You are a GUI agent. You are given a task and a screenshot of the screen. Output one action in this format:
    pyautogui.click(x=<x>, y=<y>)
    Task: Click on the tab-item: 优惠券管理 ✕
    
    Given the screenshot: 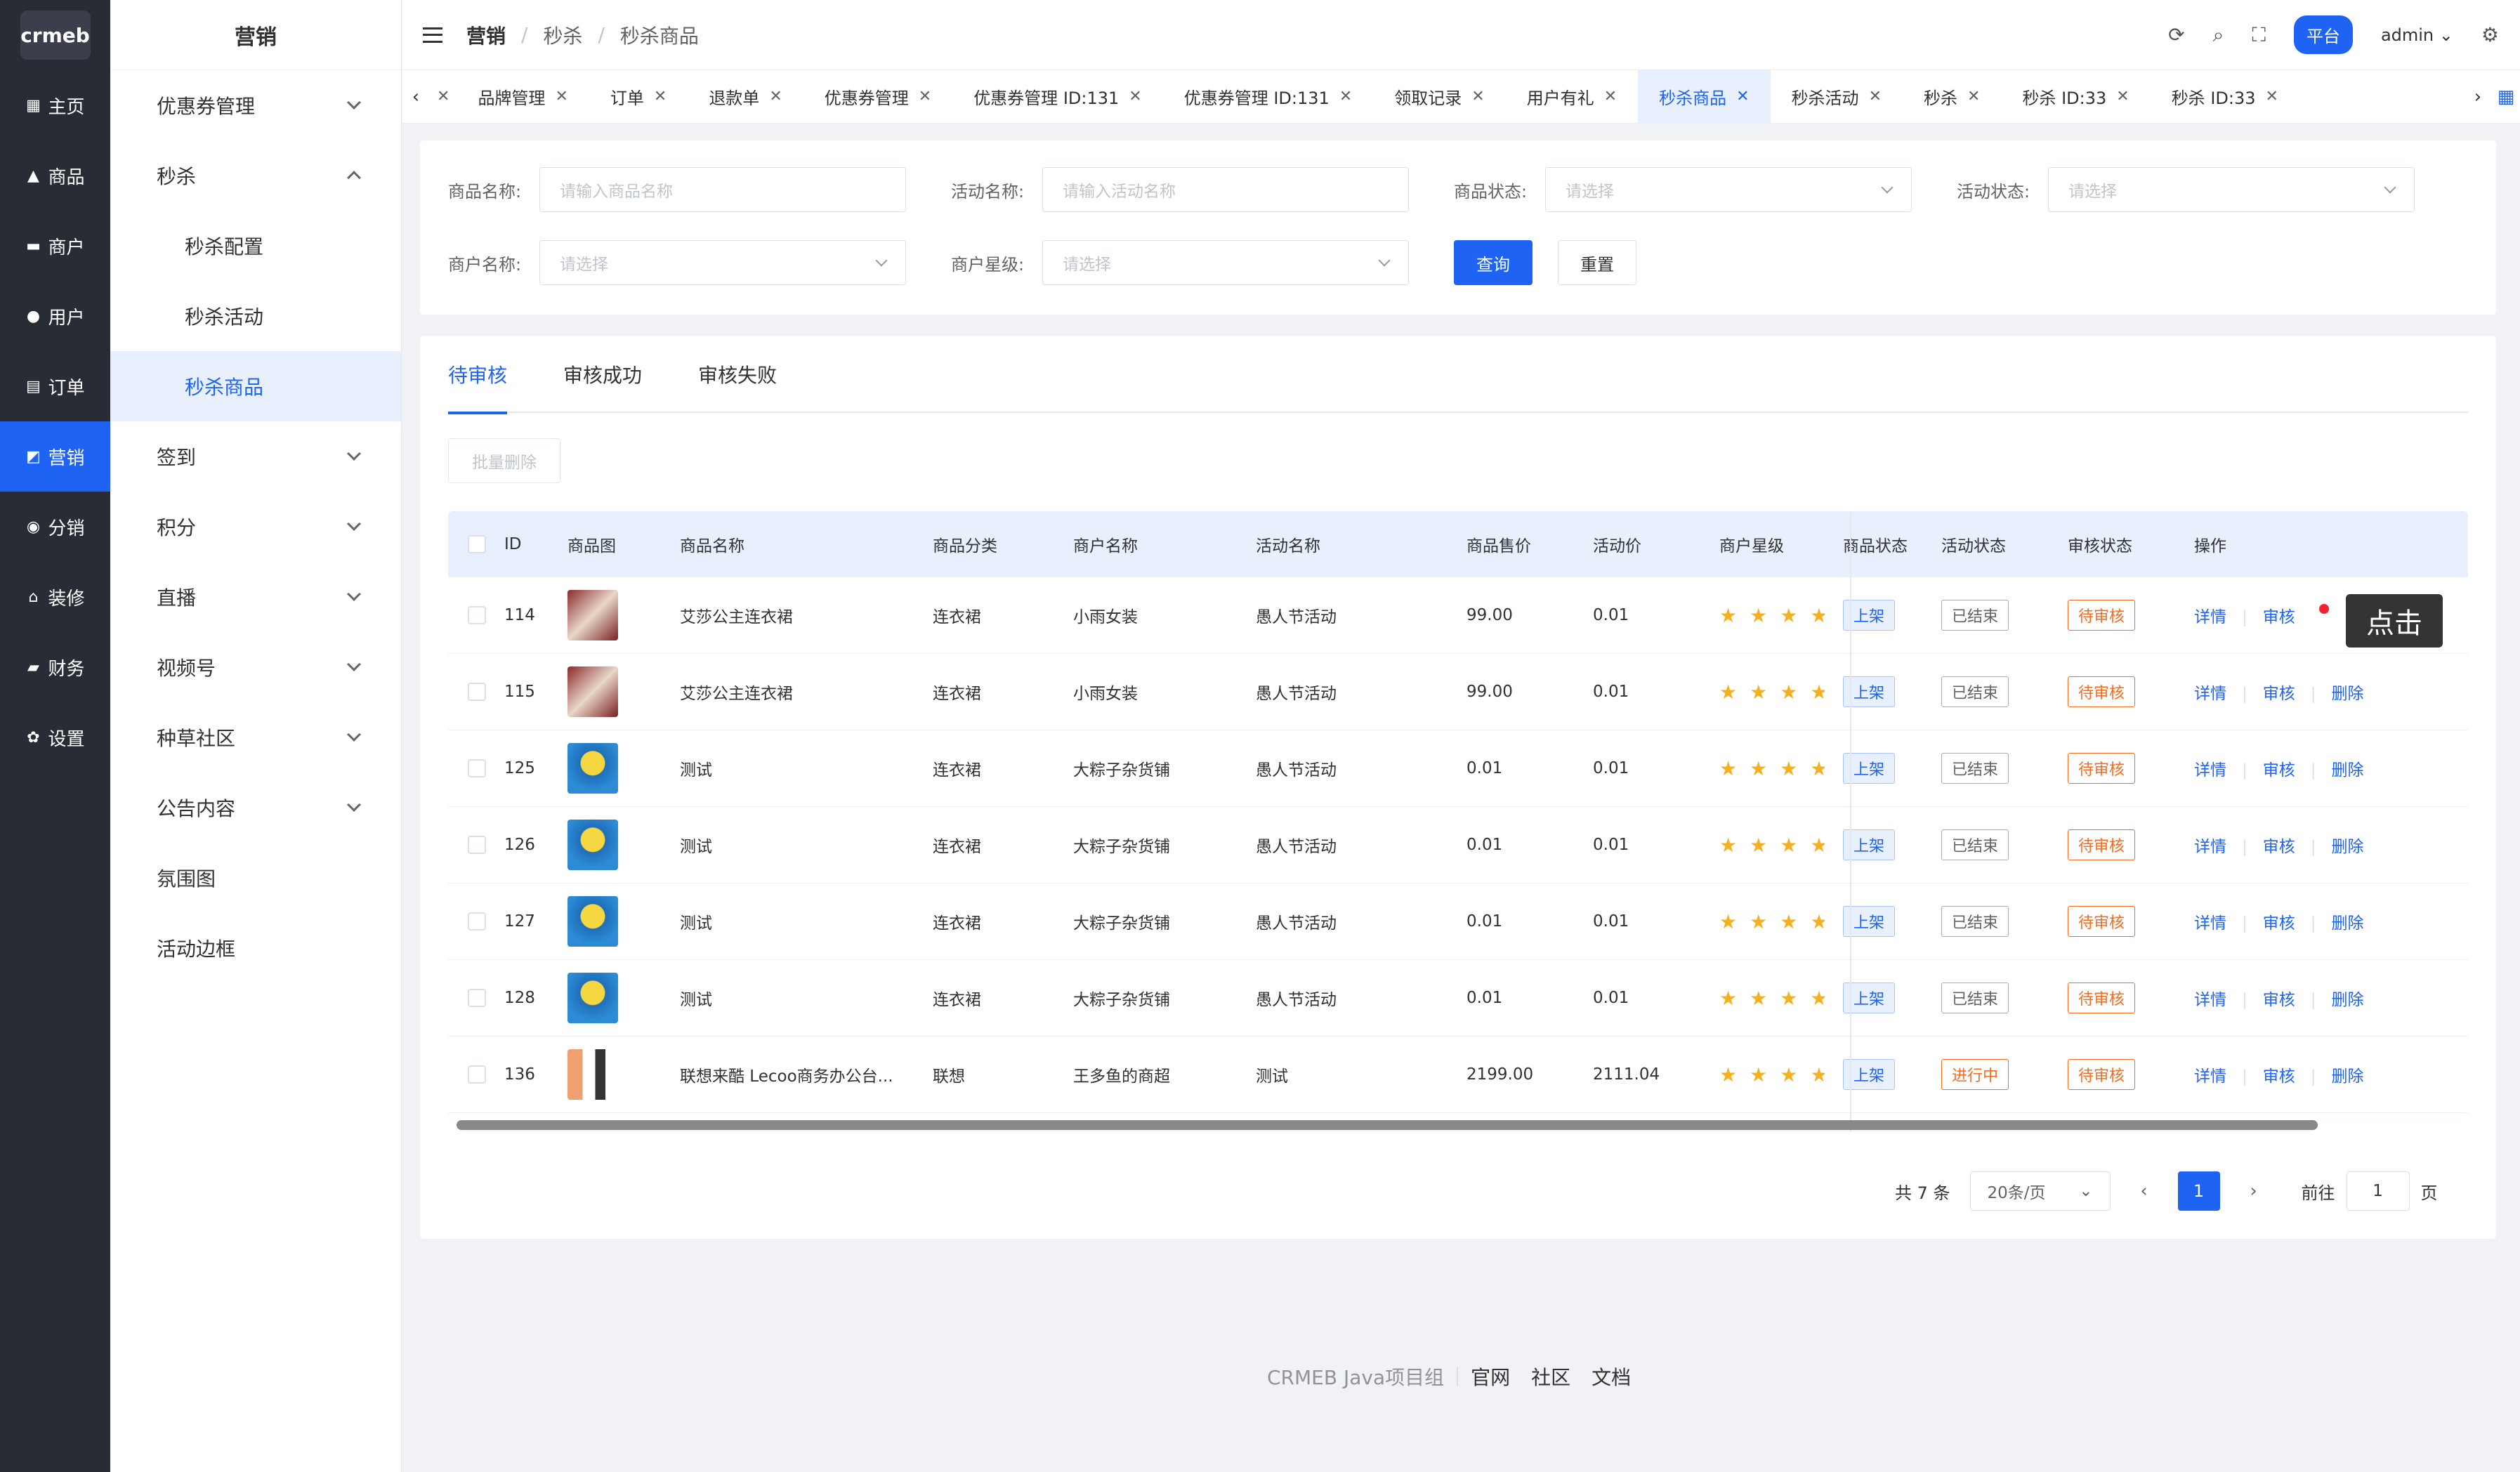 What is the action you would take?
    pyautogui.click(x=877, y=96)
    